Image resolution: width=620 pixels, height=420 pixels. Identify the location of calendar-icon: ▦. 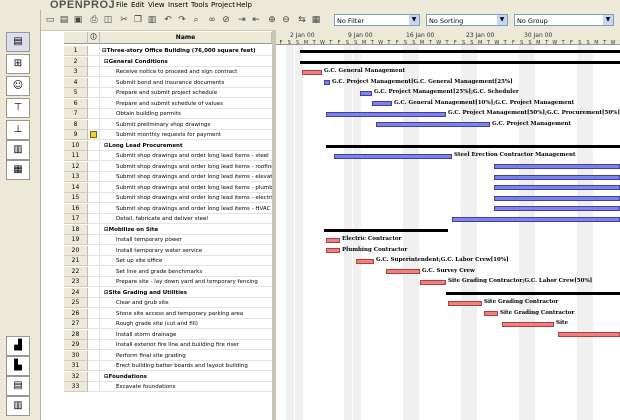
(316, 20).